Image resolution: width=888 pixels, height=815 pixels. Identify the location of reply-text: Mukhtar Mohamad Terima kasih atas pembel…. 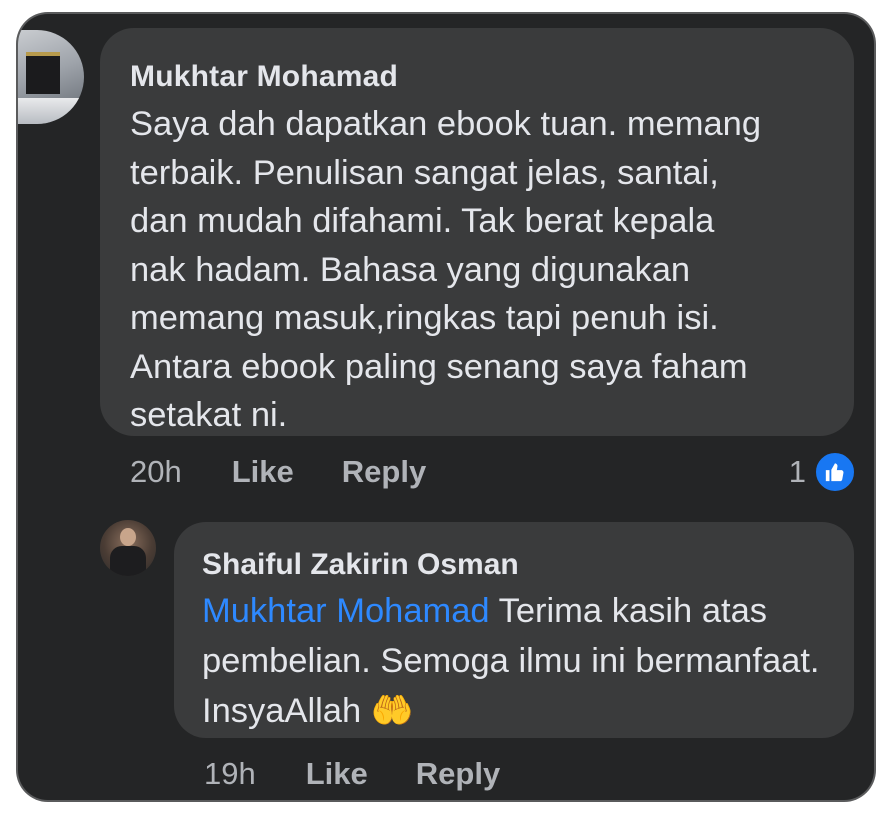
(517, 661).